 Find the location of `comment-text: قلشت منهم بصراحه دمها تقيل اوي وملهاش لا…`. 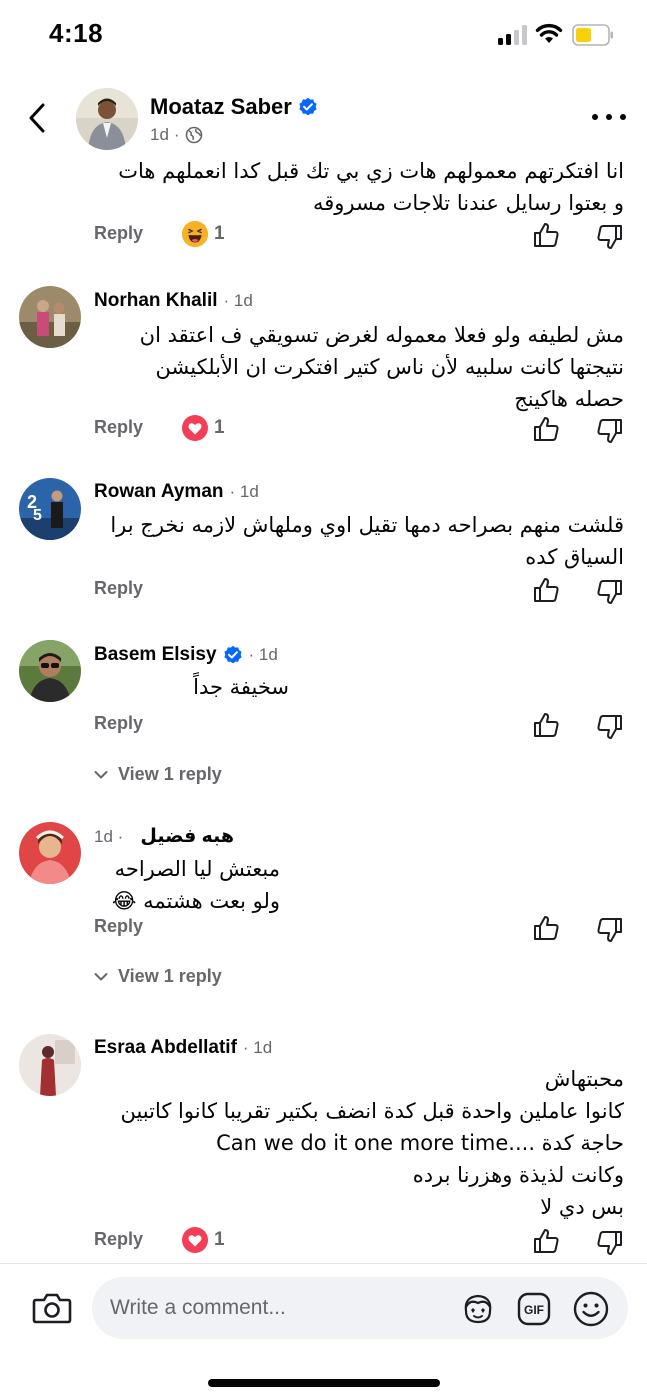

comment-text: قلشت منهم بصراحه دمها تقيل اوي وملهاش لا… is located at coordinates (367, 541).